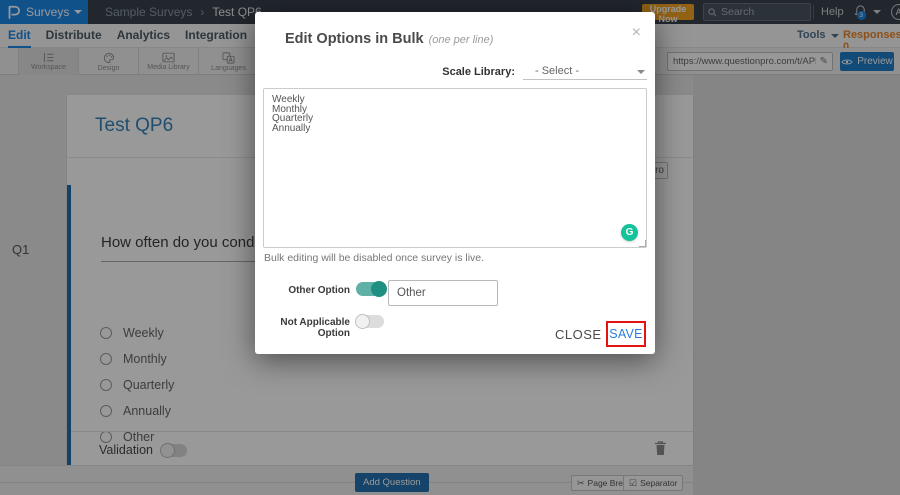 This screenshot has width=900, height=495. I want to click on other-option-label: Other Option, so click(319, 290).